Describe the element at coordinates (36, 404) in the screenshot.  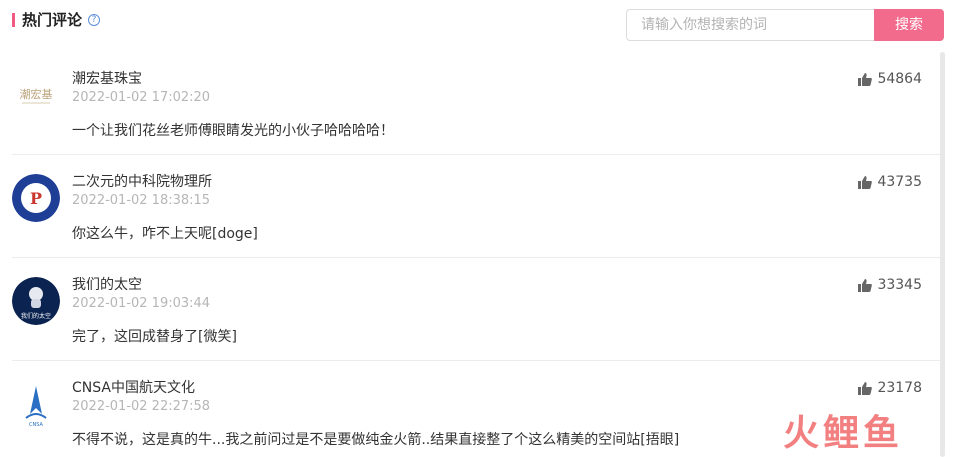
I see `avatar: CNSA` at that location.